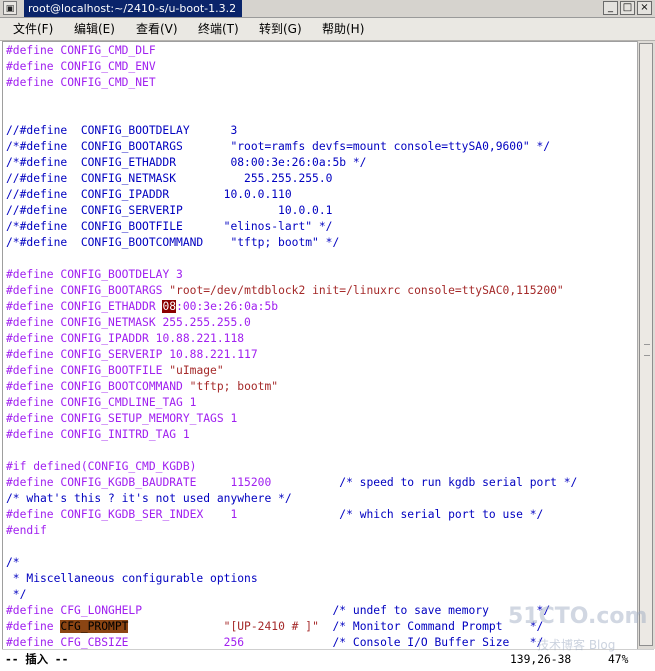 This screenshot has height=671, width=655. Describe the element at coordinates (610, 8) in the screenshot. I see `minimize-button: _` at that location.